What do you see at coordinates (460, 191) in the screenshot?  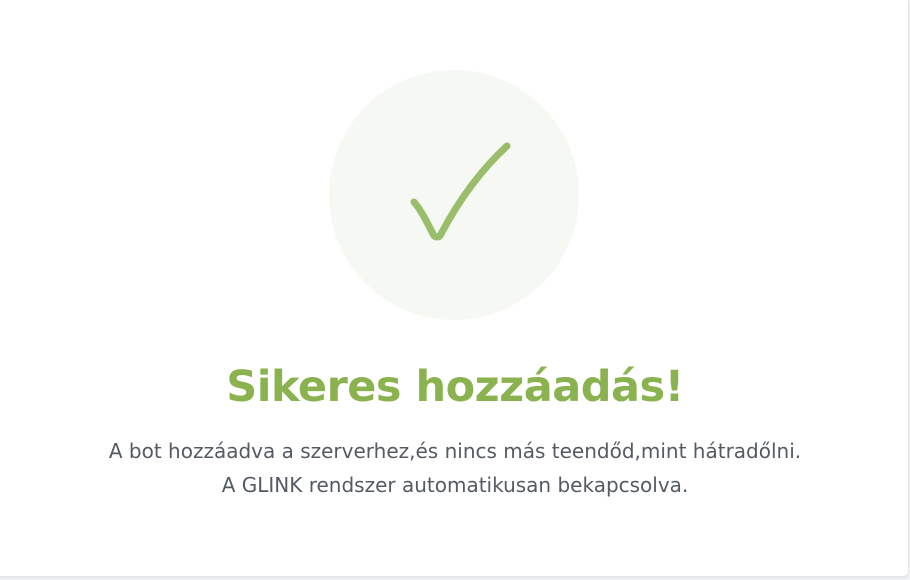 I see `checkmark-icon` at bounding box center [460, 191].